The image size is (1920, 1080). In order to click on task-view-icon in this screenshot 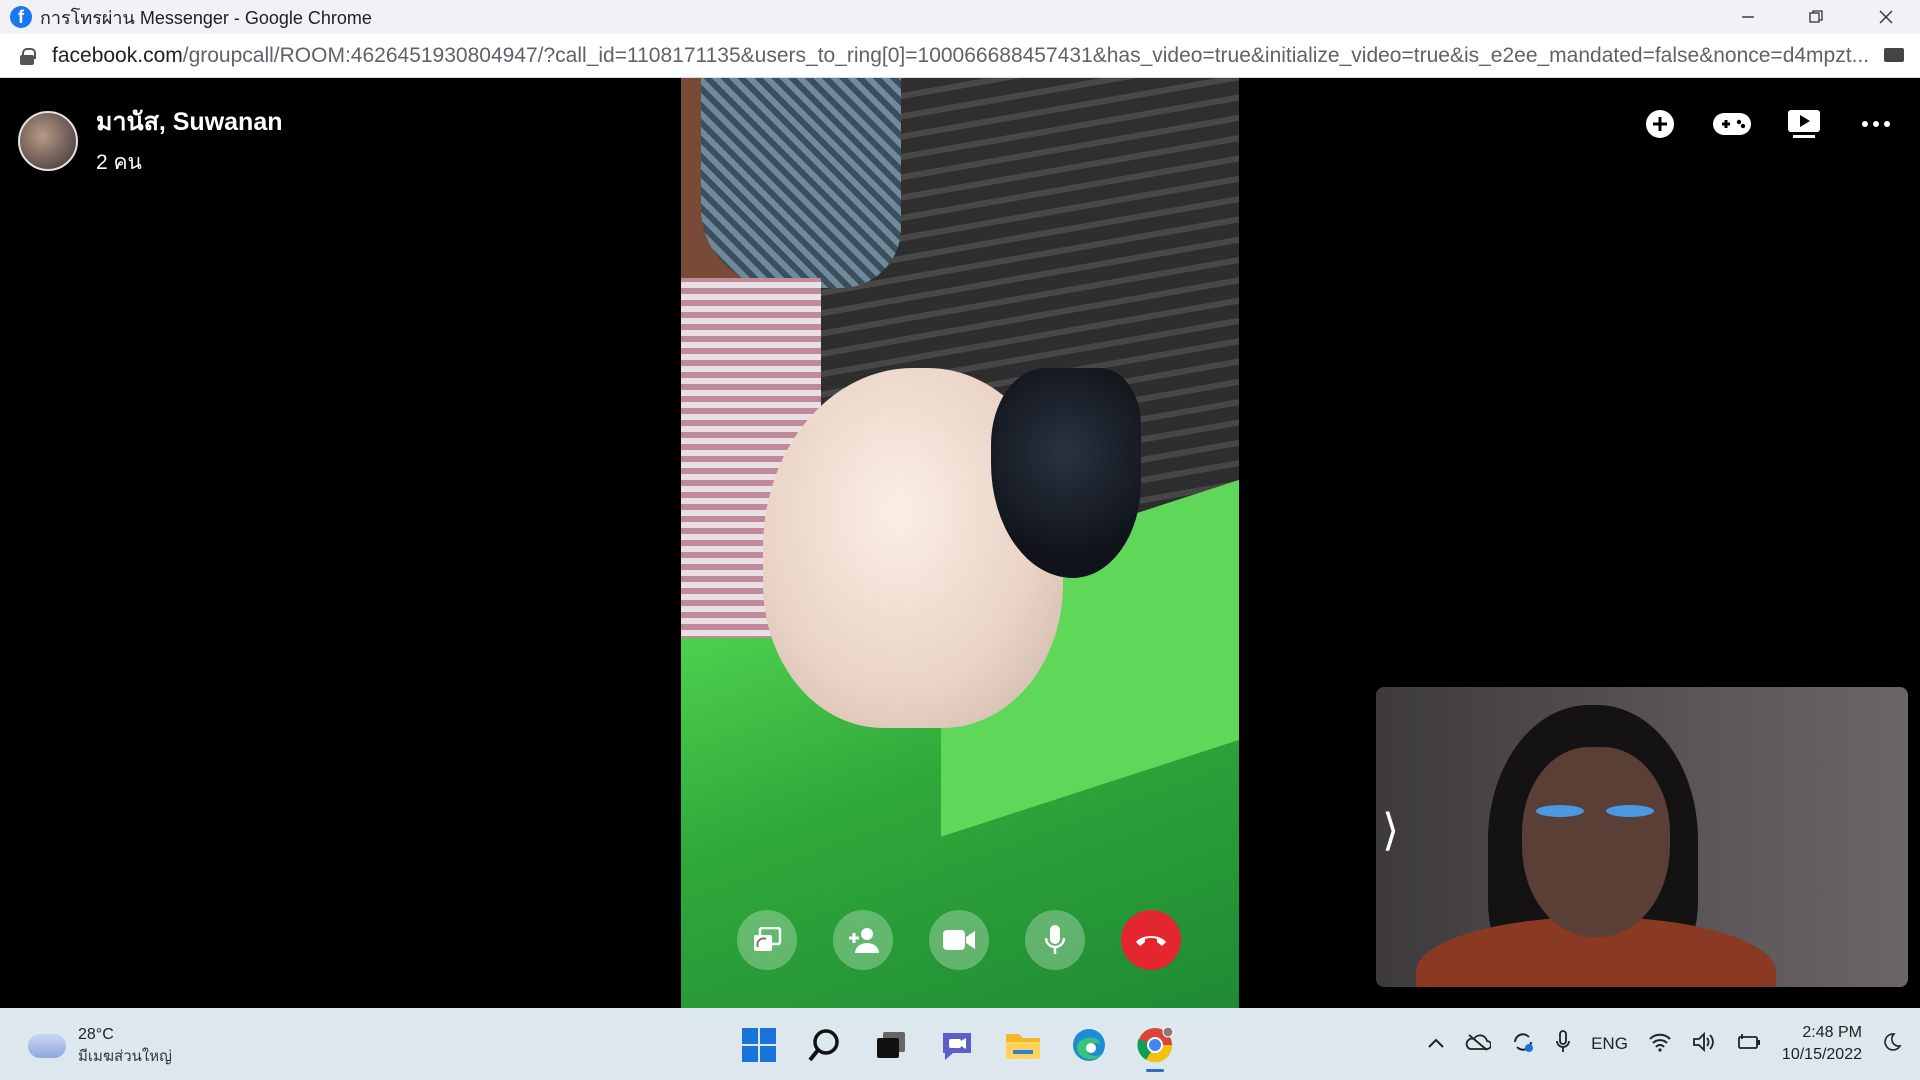, I will do `click(891, 1045)`.